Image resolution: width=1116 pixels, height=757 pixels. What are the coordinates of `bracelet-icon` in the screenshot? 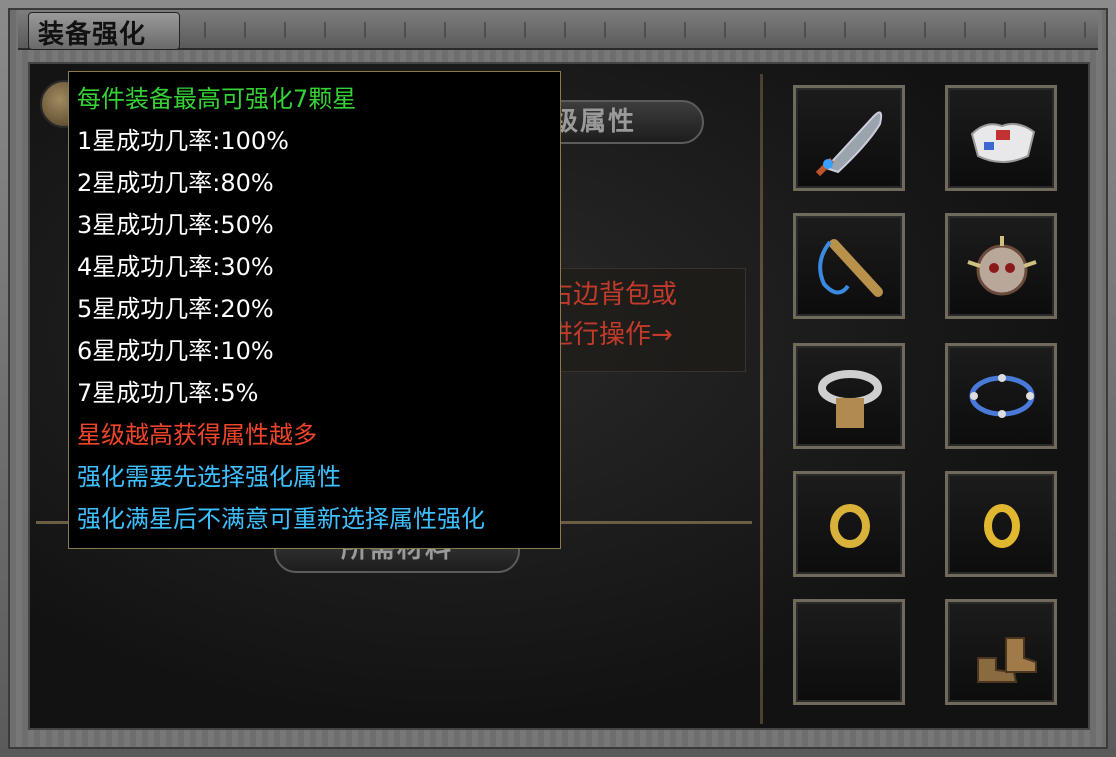 It's located at (850, 399).